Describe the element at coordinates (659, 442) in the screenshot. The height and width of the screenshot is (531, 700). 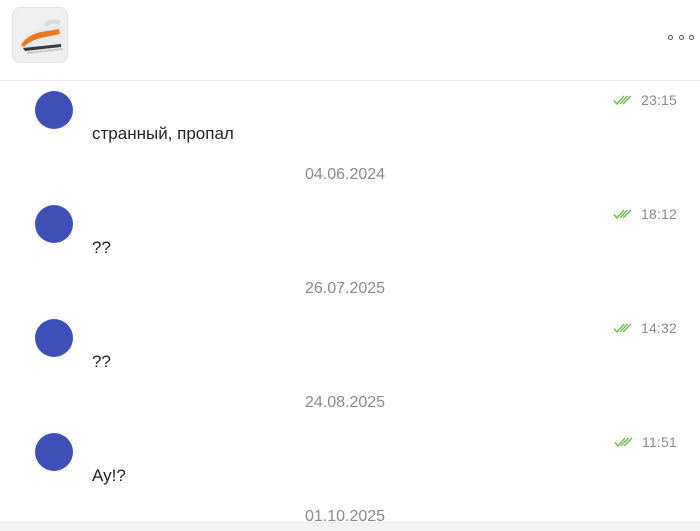
I see `message-time: 11:51` at that location.